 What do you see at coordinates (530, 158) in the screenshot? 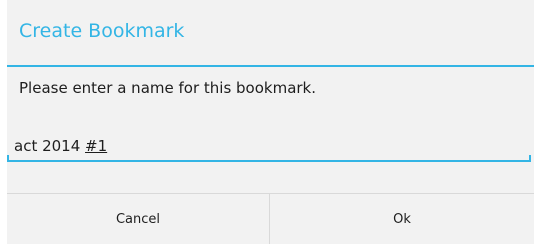
I see `field-underline-right-edge` at bounding box center [530, 158].